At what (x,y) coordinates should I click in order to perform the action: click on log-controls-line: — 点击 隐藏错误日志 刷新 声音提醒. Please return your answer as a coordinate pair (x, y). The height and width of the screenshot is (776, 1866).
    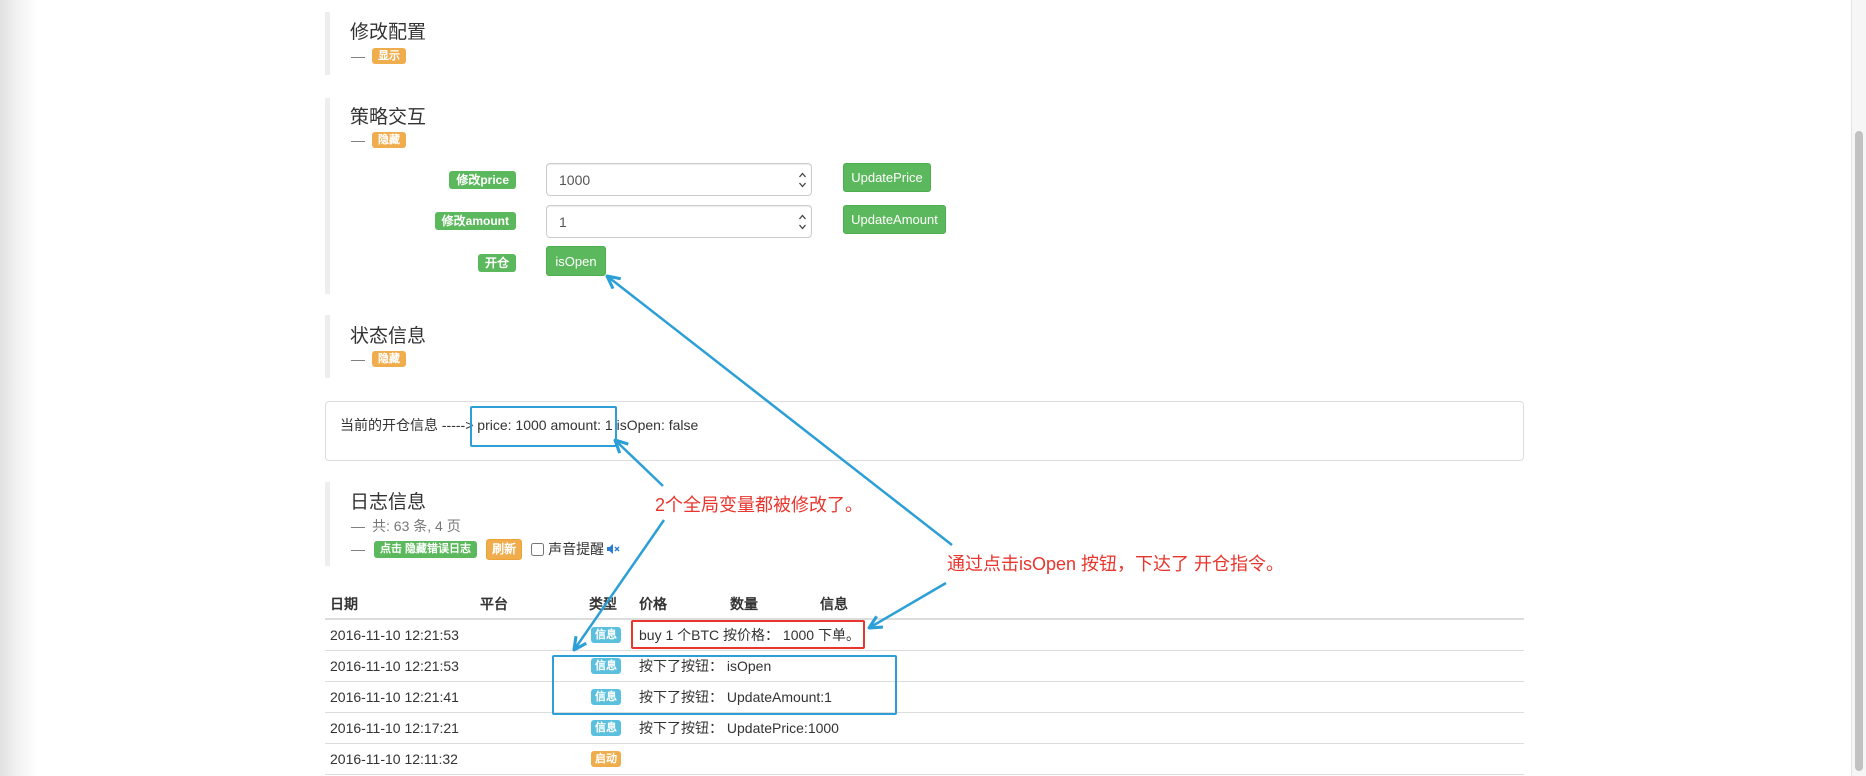
    Looking at the image, I should click on (485, 549).